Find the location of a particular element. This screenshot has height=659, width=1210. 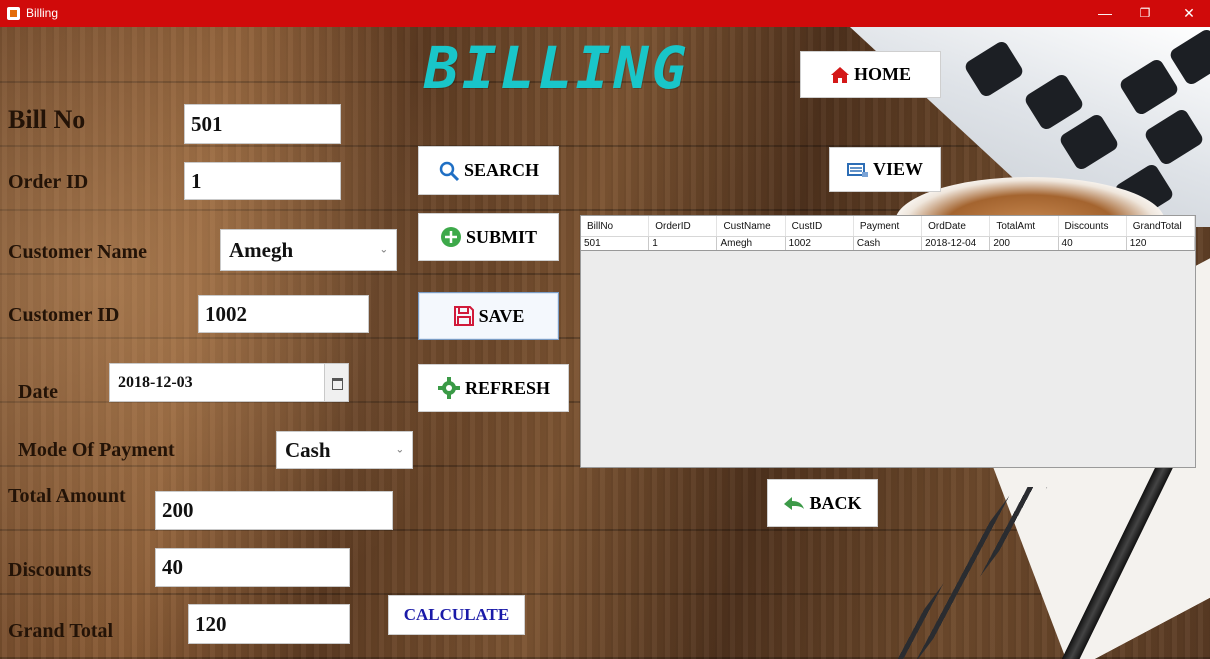

table-cell: 120 is located at coordinates (1161, 243).